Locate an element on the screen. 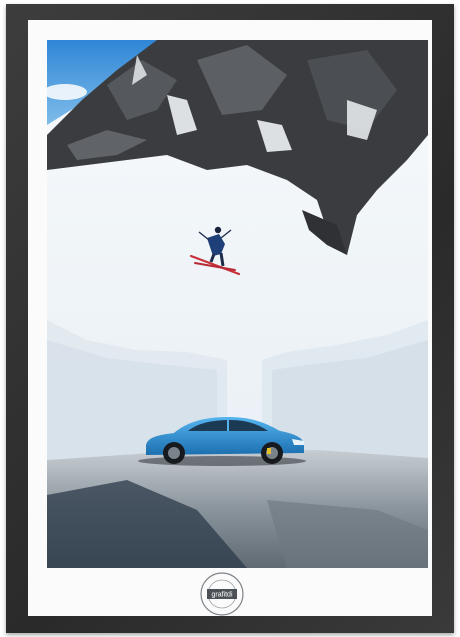  seal-stamp-icon: grafitdi is located at coordinates (222, 594).